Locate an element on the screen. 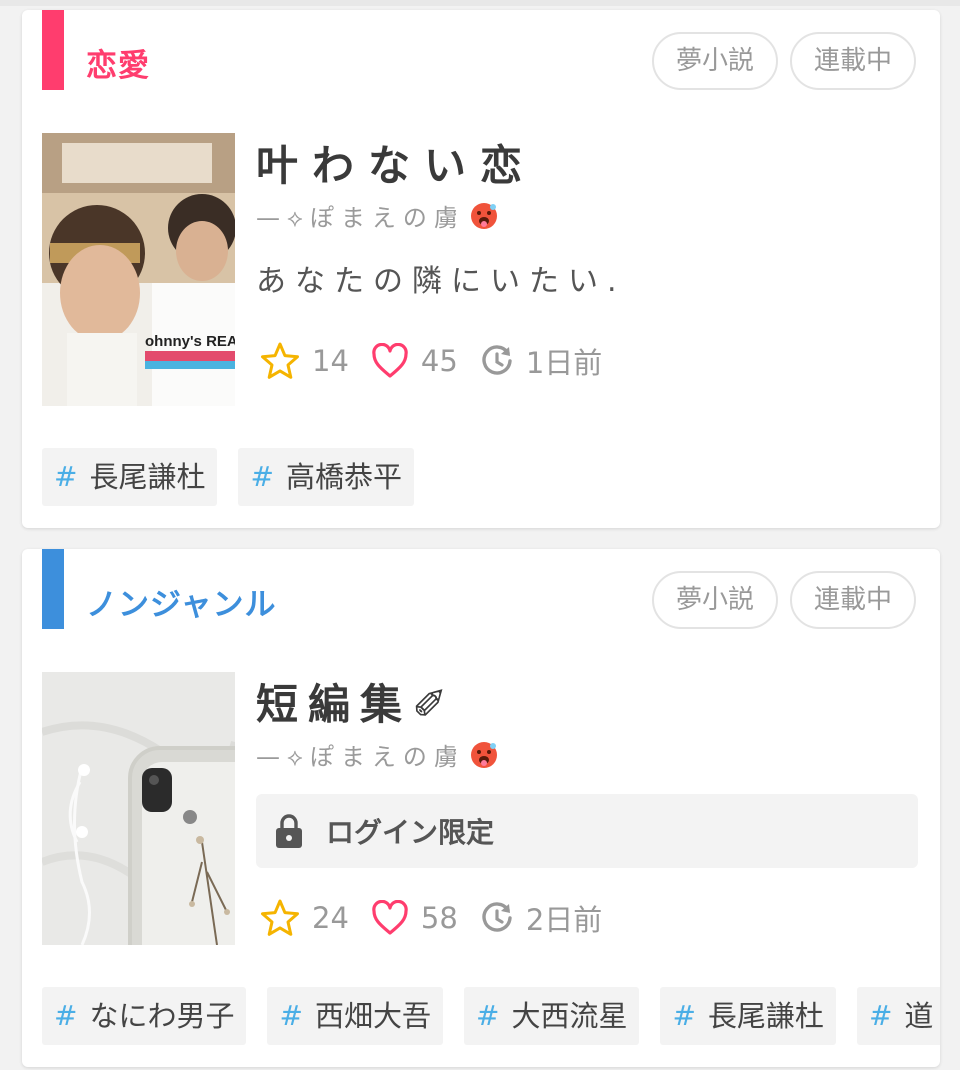  thumbnail-photo is located at coordinates (138, 808).